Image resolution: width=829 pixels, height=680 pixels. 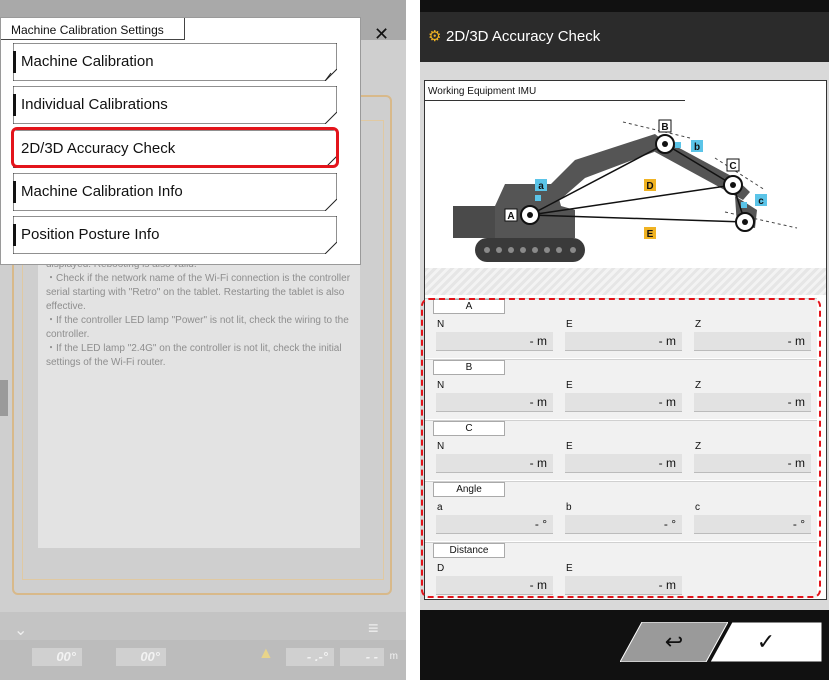 I want to click on chevron-down-icon: ⌄, so click(x=21, y=630).